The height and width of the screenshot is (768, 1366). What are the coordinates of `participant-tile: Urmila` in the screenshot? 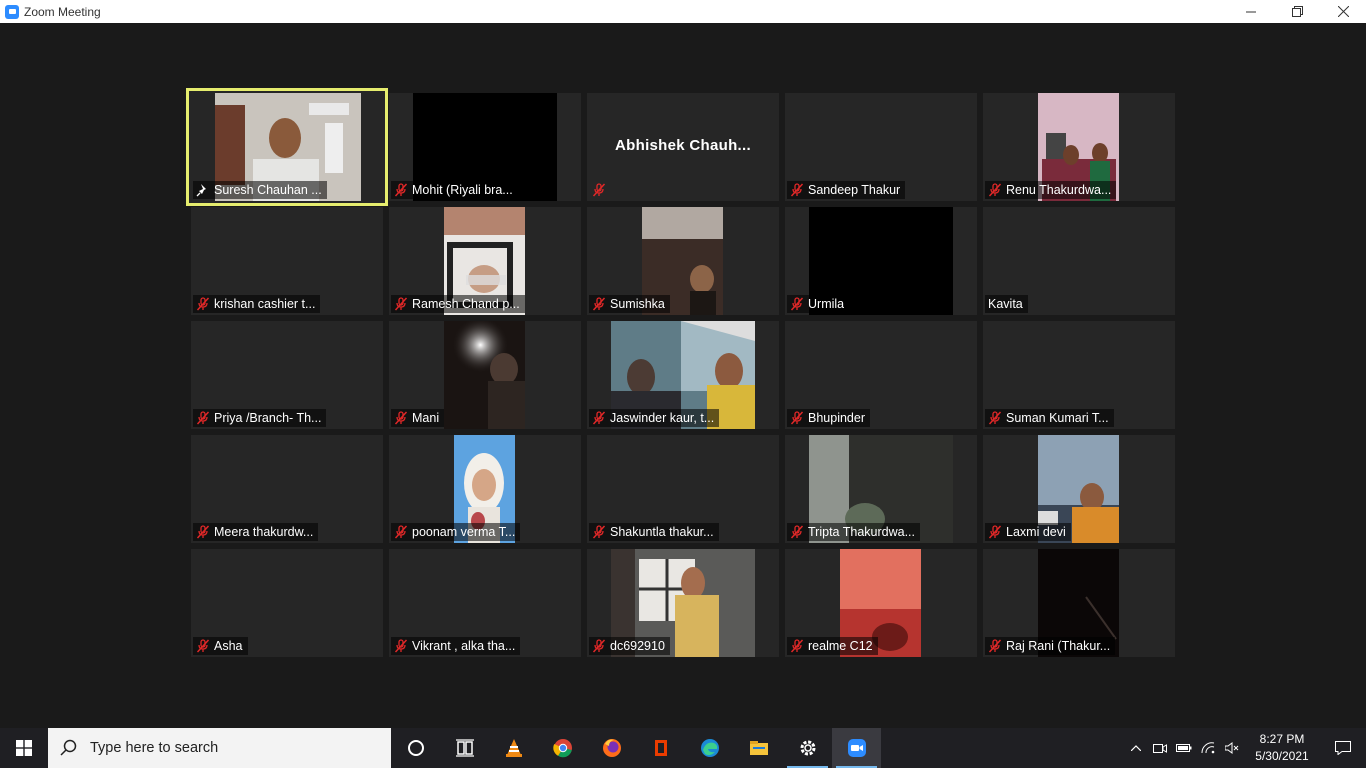 It's located at (881, 261).